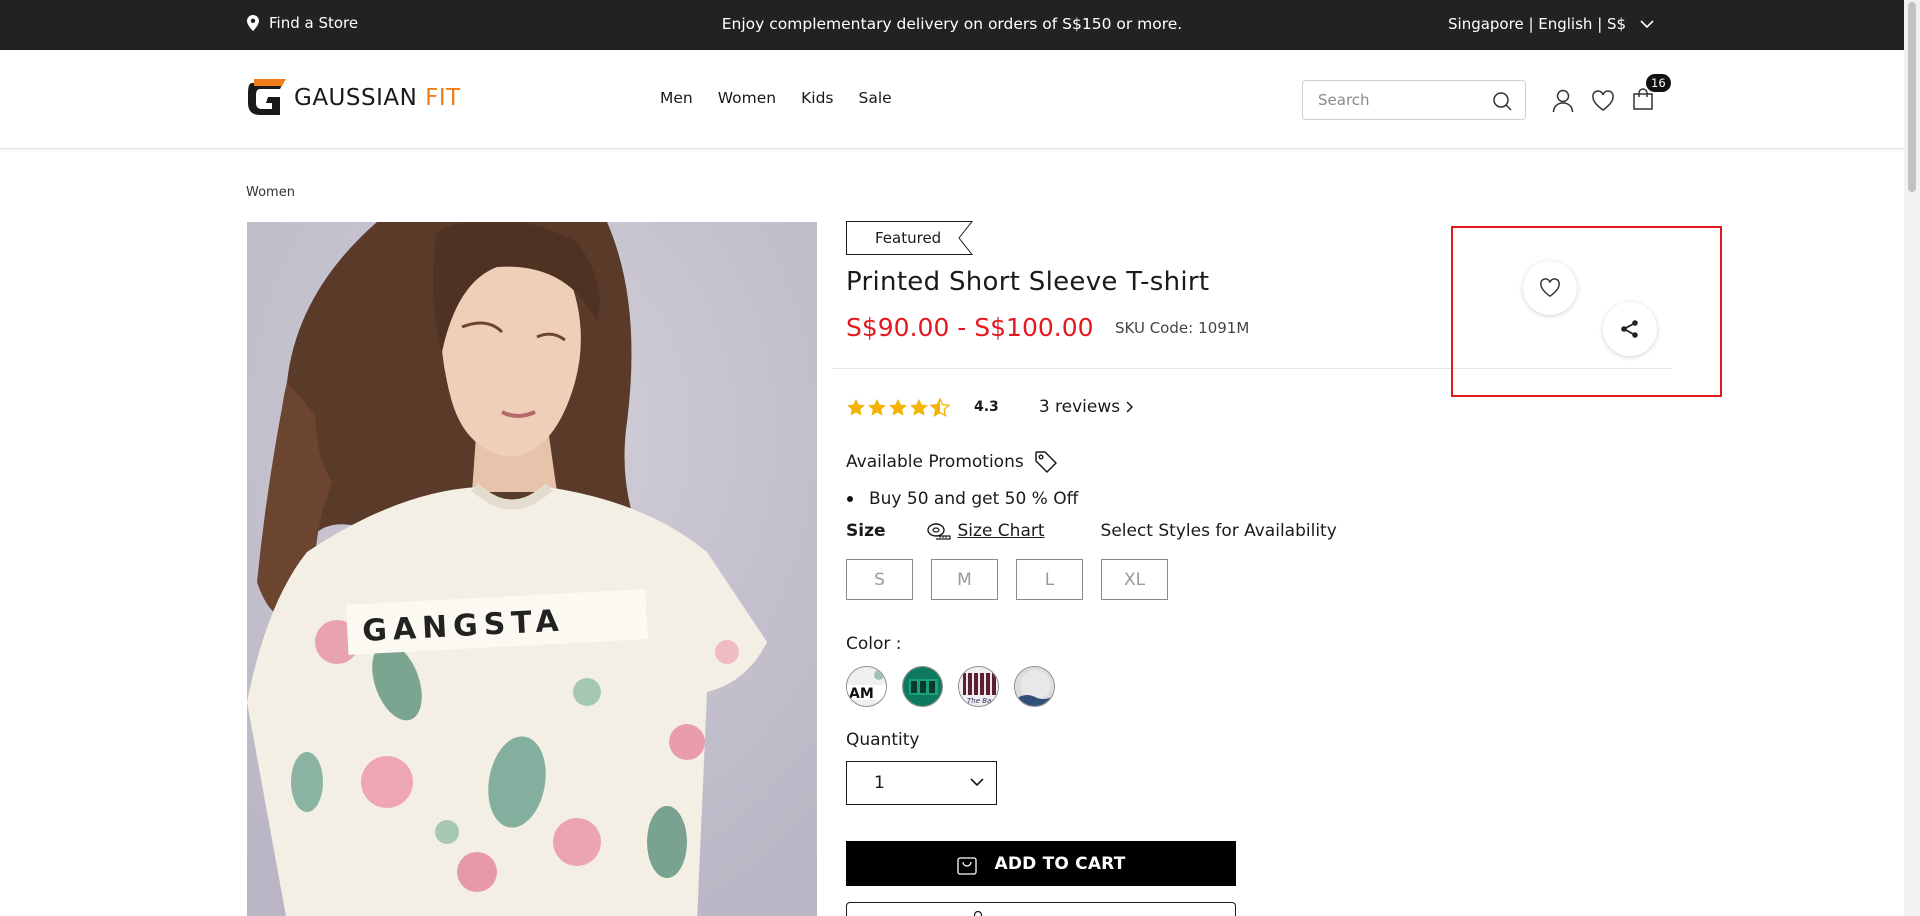 This screenshot has width=1920, height=916. What do you see at coordinates (952, 99) in the screenshot?
I see `site-header: GAUSSIAN FIT Men Women Kids Sale 16` at bounding box center [952, 99].